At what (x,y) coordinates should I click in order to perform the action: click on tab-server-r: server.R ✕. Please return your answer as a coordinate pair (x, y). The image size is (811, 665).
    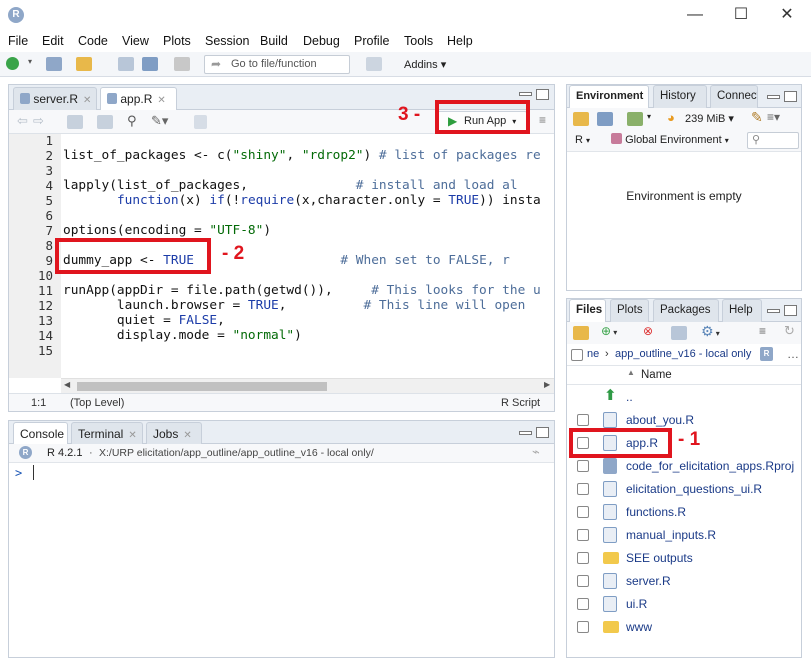
    Looking at the image, I should click on (55, 98).